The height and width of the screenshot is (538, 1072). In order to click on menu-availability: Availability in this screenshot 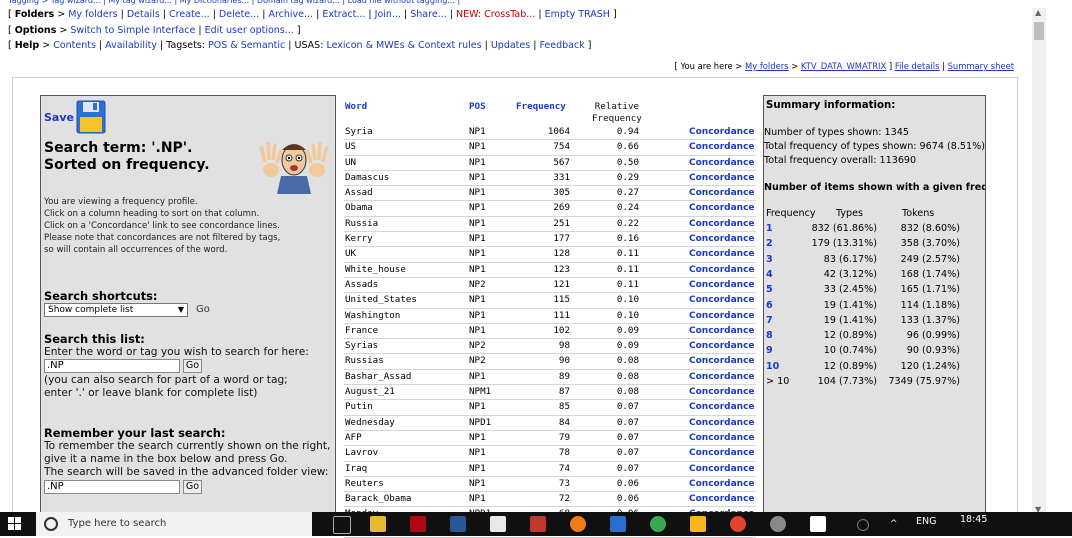, I will do `click(131, 45)`.